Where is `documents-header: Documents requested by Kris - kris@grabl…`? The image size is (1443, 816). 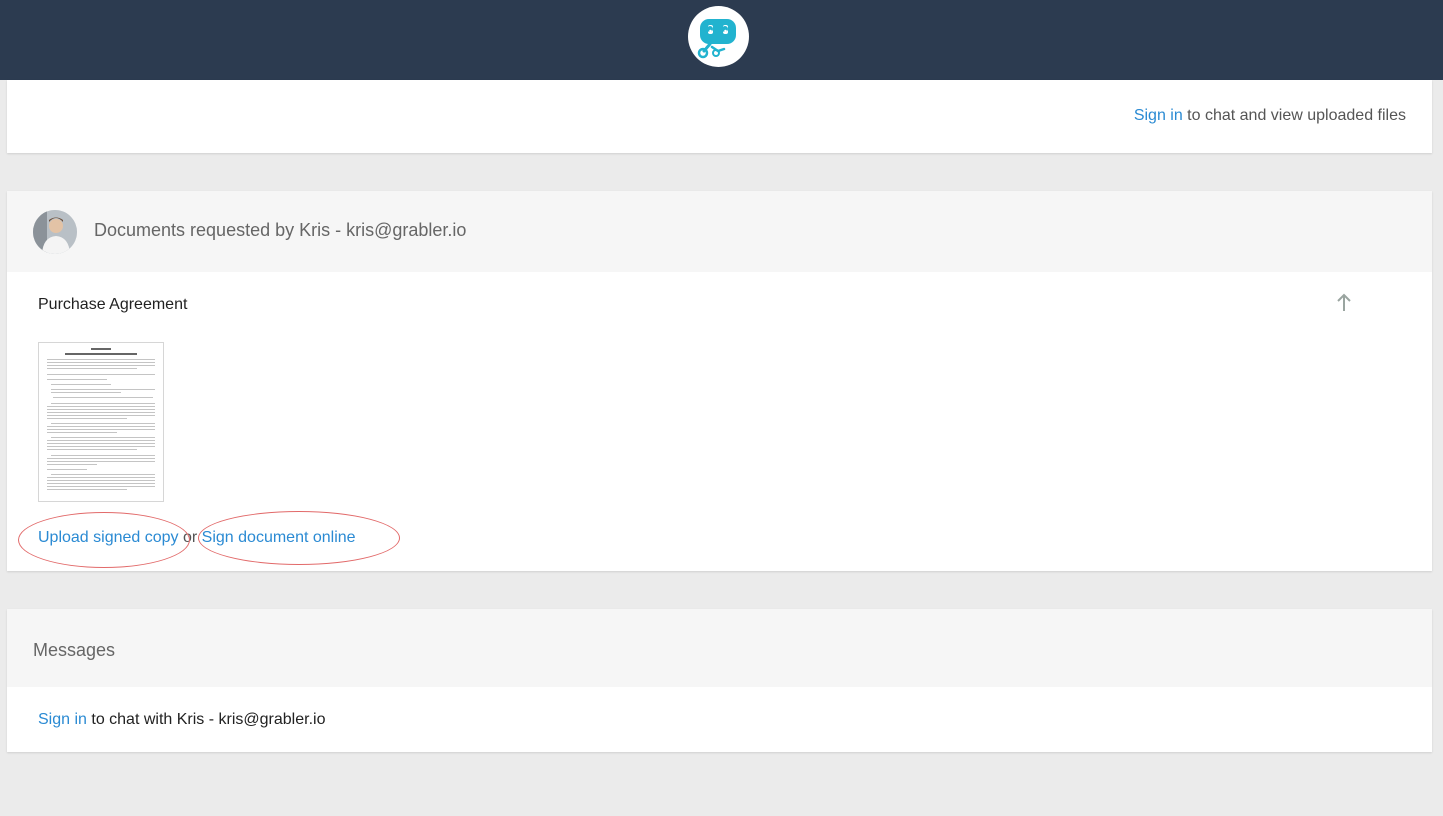 documents-header: Documents requested by Kris - kris@grabl… is located at coordinates (719, 231).